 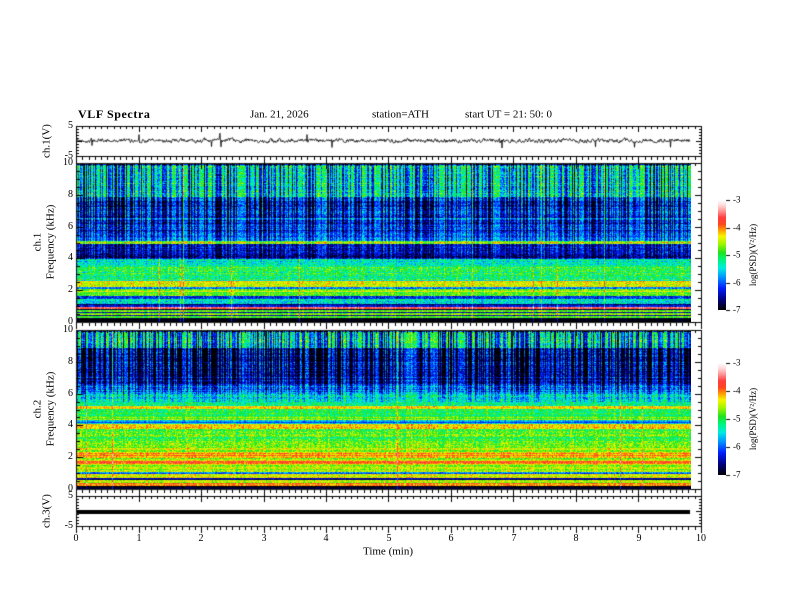 What do you see at coordinates (722, 255) in the screenshot?
I see `colorbar-ch1-gradient` at bounding box center [722, 255].